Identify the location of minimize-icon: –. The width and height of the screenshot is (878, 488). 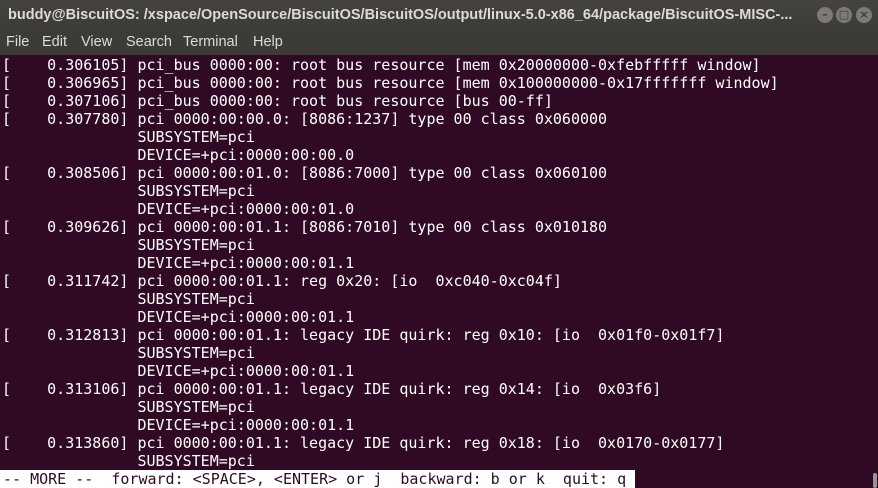
(825, 15).